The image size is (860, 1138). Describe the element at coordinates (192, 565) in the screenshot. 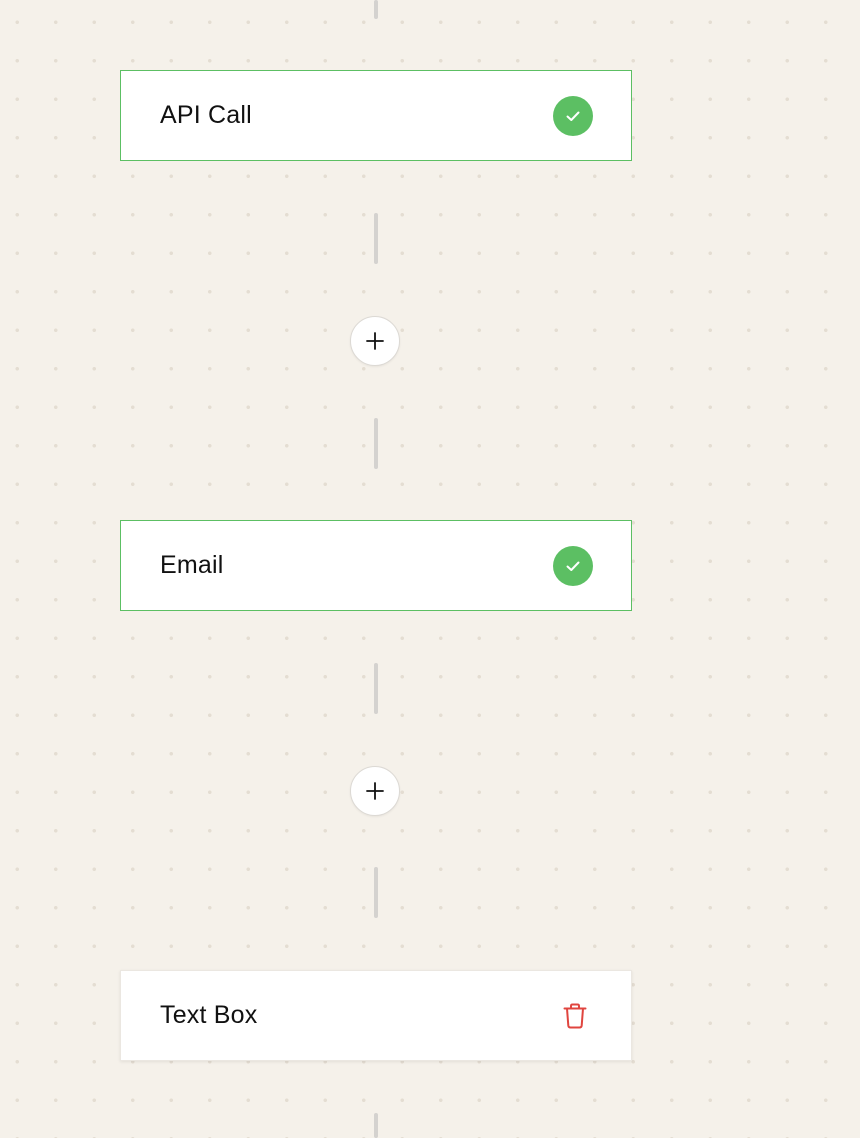

I see `node-title: Email` at that location.